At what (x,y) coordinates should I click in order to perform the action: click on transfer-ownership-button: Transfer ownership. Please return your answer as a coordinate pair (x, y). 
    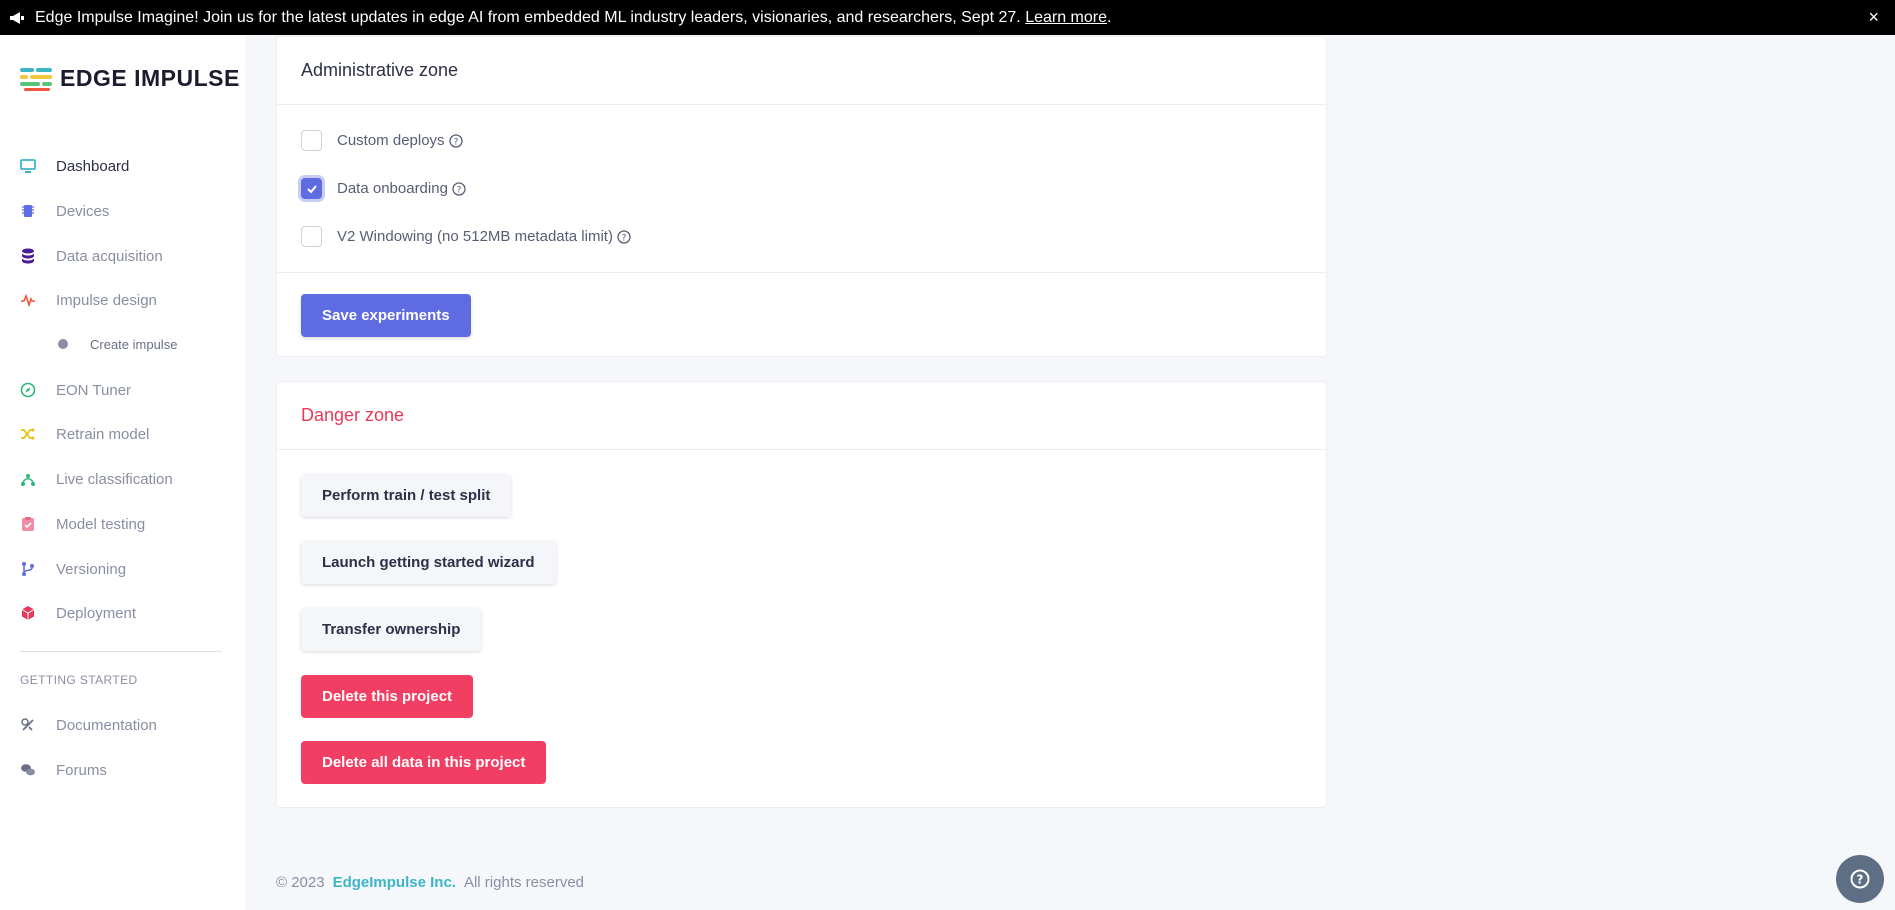
    Looking at the image, I should click on (391, 629).